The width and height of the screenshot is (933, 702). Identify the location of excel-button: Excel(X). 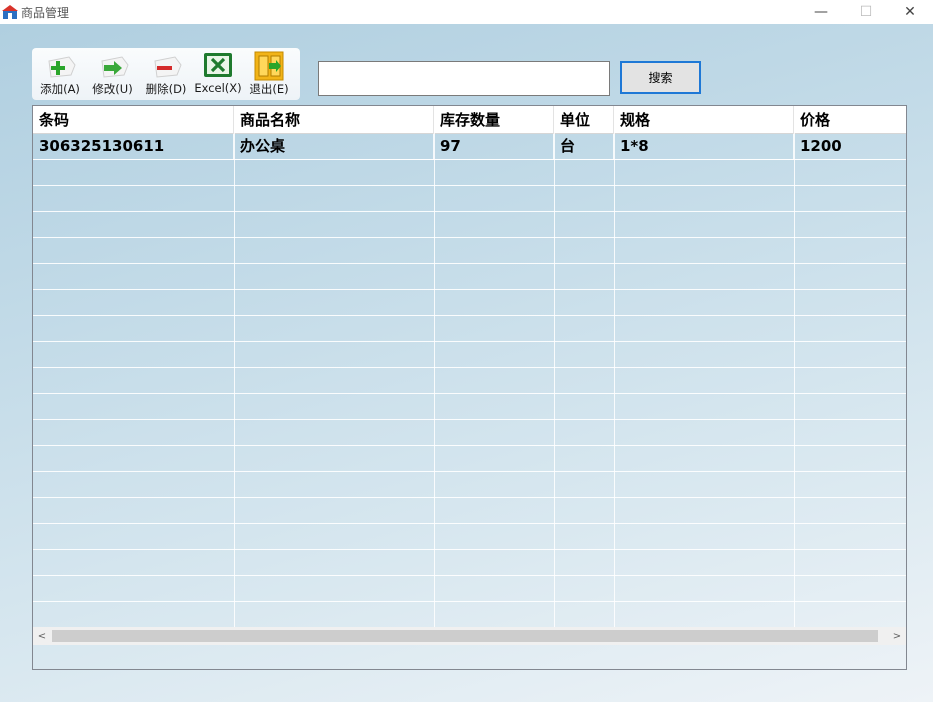
(218, 74).